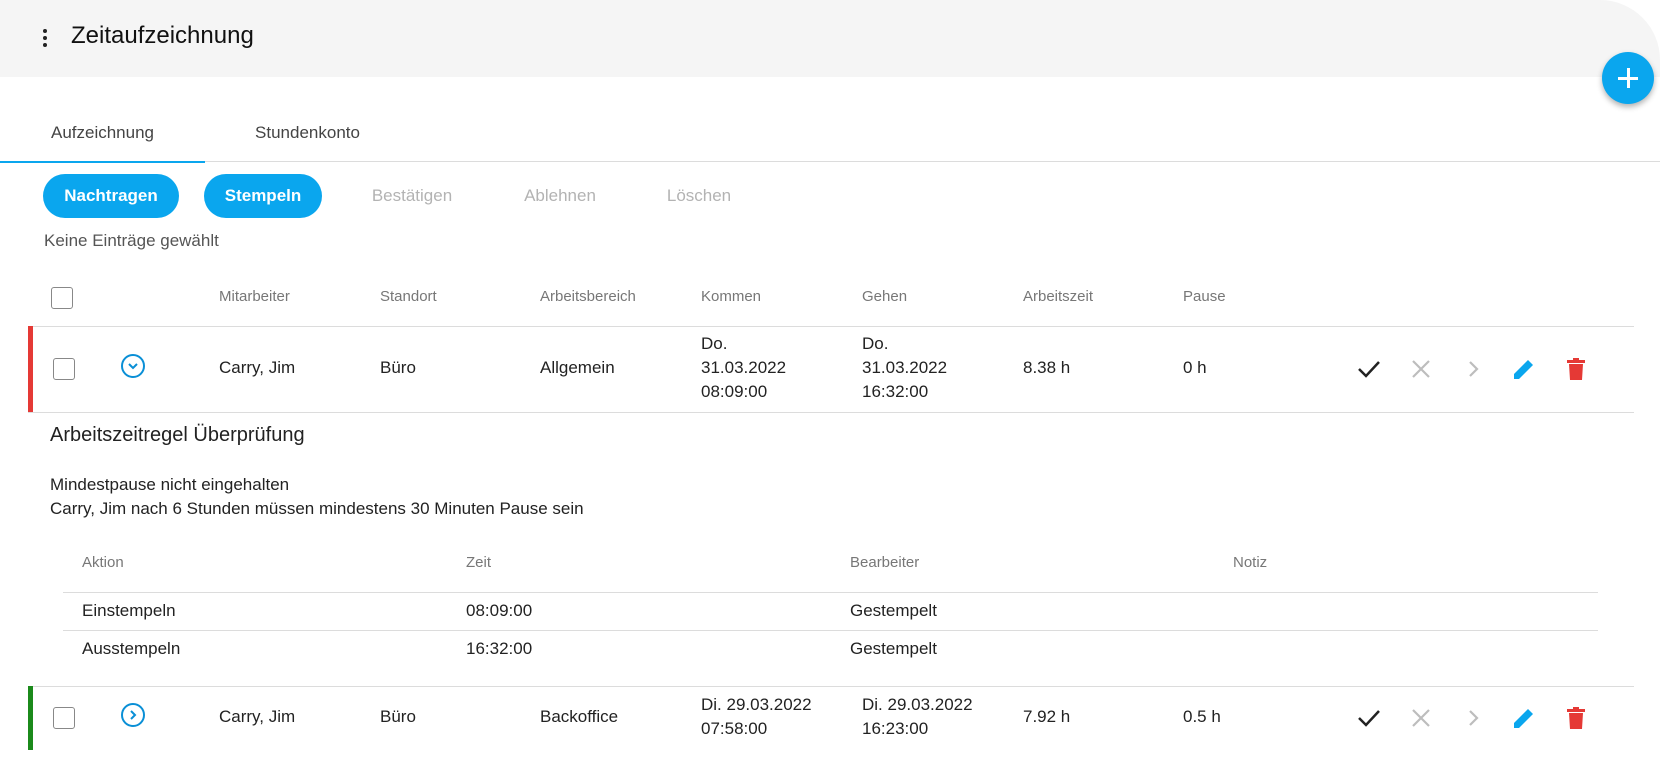 This screenshot has width=1660, height=760. I want to click on kommen-day: Do., so click(714, 343).